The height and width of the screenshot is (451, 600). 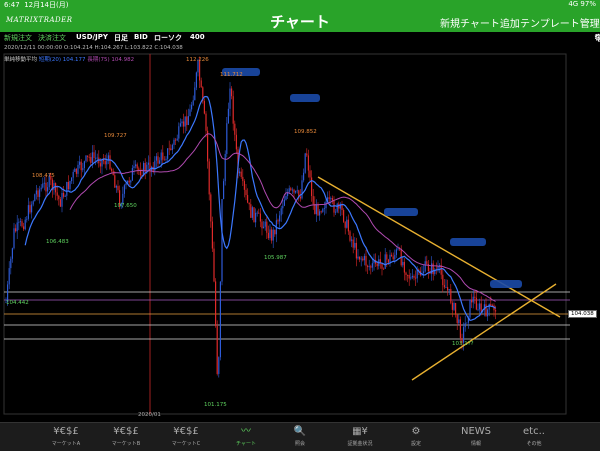 What do you see at coordinates (168, 38) in the screenshot?
I see `chart-type-selector: ローソク` at bounding box center [168, 38].